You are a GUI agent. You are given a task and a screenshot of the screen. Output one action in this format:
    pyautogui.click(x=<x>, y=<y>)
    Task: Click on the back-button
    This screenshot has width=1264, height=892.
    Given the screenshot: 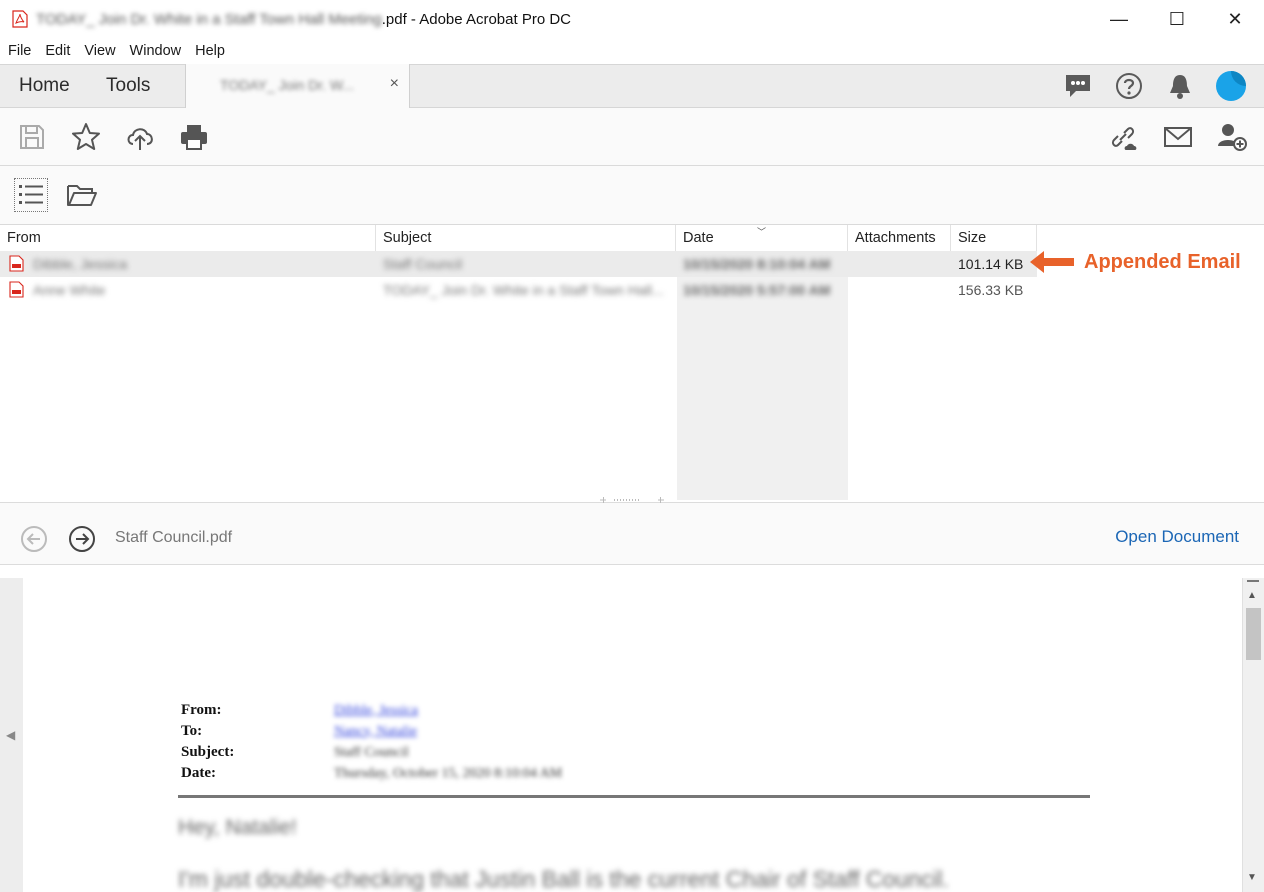 What is the action you would take?
    pyautogui.click(x=34, y=540)
    